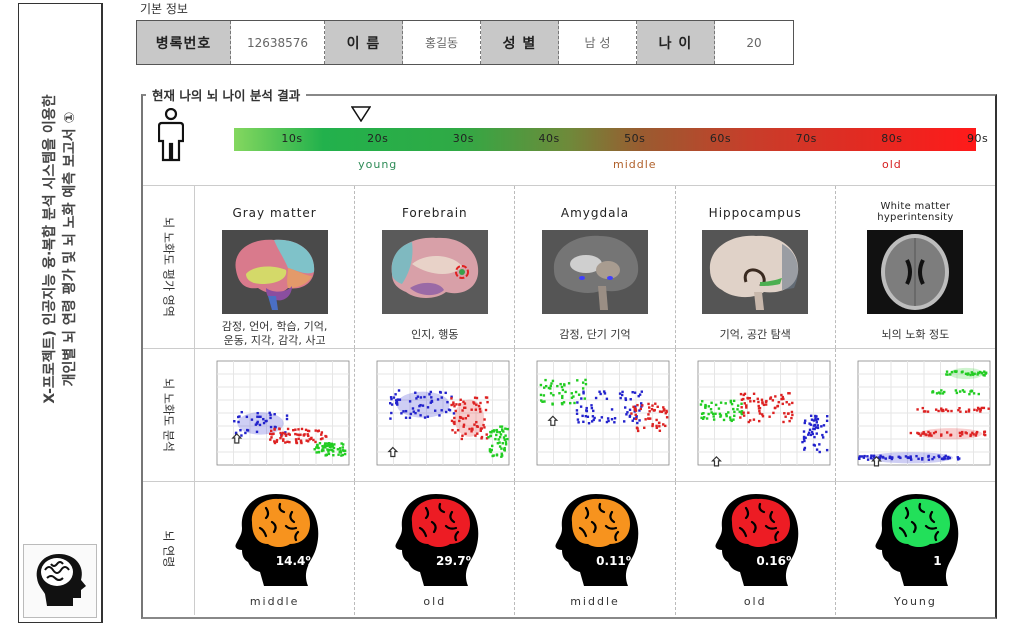  I want to click on brain-age-cell: 29.7% old, so click(435, 548).